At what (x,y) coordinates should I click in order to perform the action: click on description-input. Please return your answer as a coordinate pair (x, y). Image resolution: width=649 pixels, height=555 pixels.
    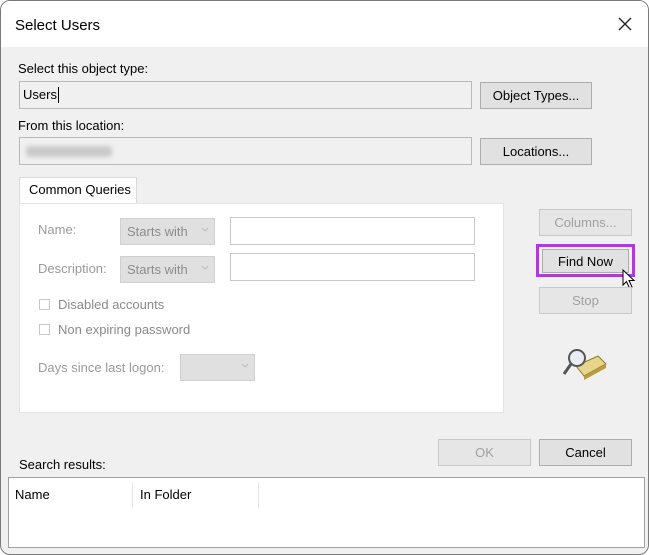
    Looking at the image, I should click on (352, 267).